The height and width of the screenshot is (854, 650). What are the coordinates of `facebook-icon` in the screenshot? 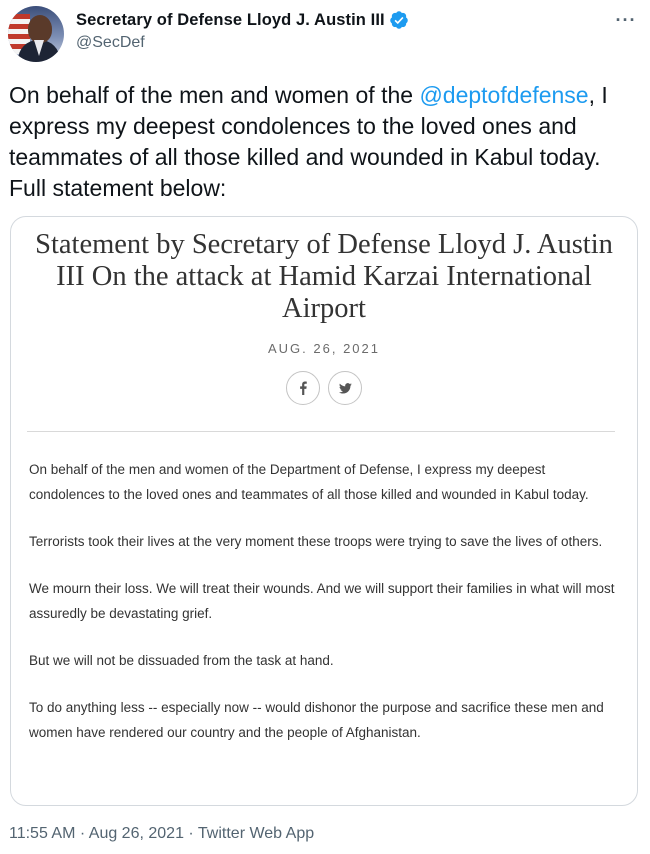 It's located at (303, 388).